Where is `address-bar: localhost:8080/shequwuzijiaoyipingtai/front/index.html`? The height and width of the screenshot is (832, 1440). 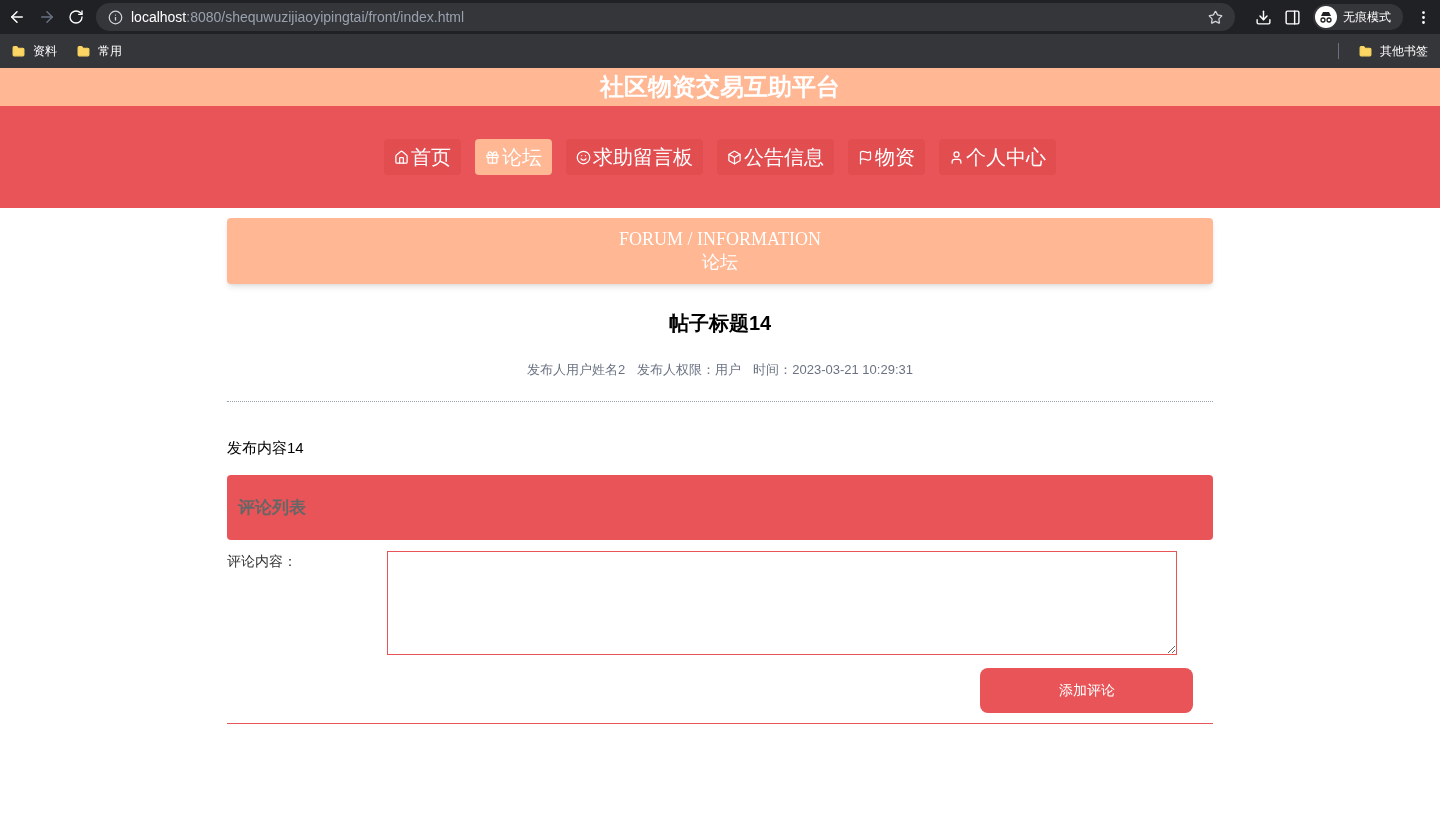 address-bar: localhost:8080/shequwuzijiaoyipingtai/front/index.html is located at coordinates (665, 17).